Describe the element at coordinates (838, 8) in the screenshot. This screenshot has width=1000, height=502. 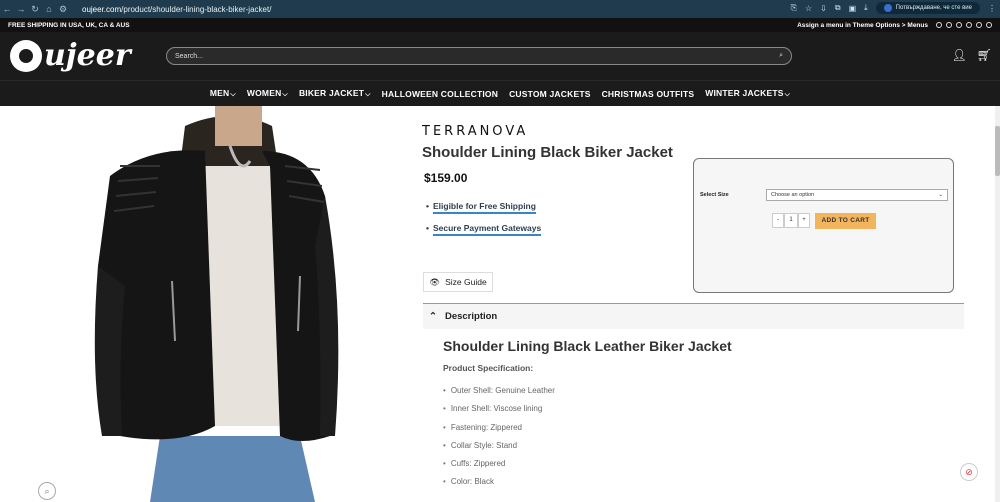
I see `extensions-icon: ⧉` at that location.